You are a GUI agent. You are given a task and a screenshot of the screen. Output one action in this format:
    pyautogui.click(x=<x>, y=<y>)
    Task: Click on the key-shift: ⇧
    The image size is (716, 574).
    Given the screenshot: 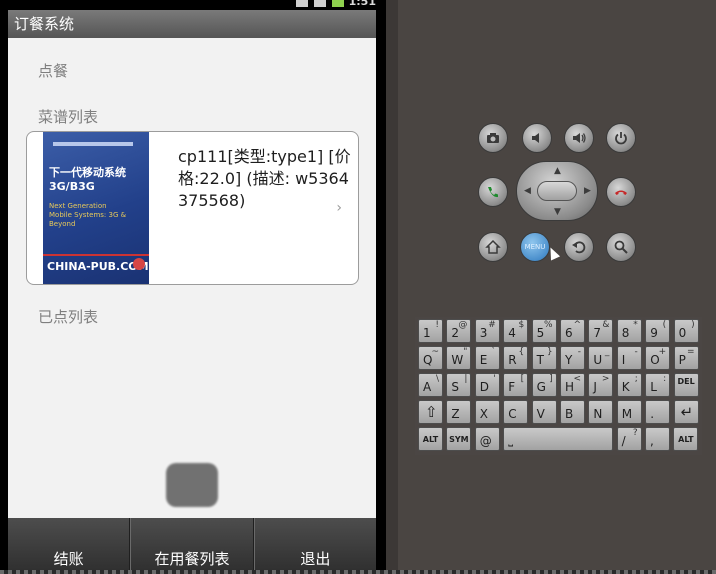 What is the action you would take?
    pyautogui.click(x=430, y=412)
    